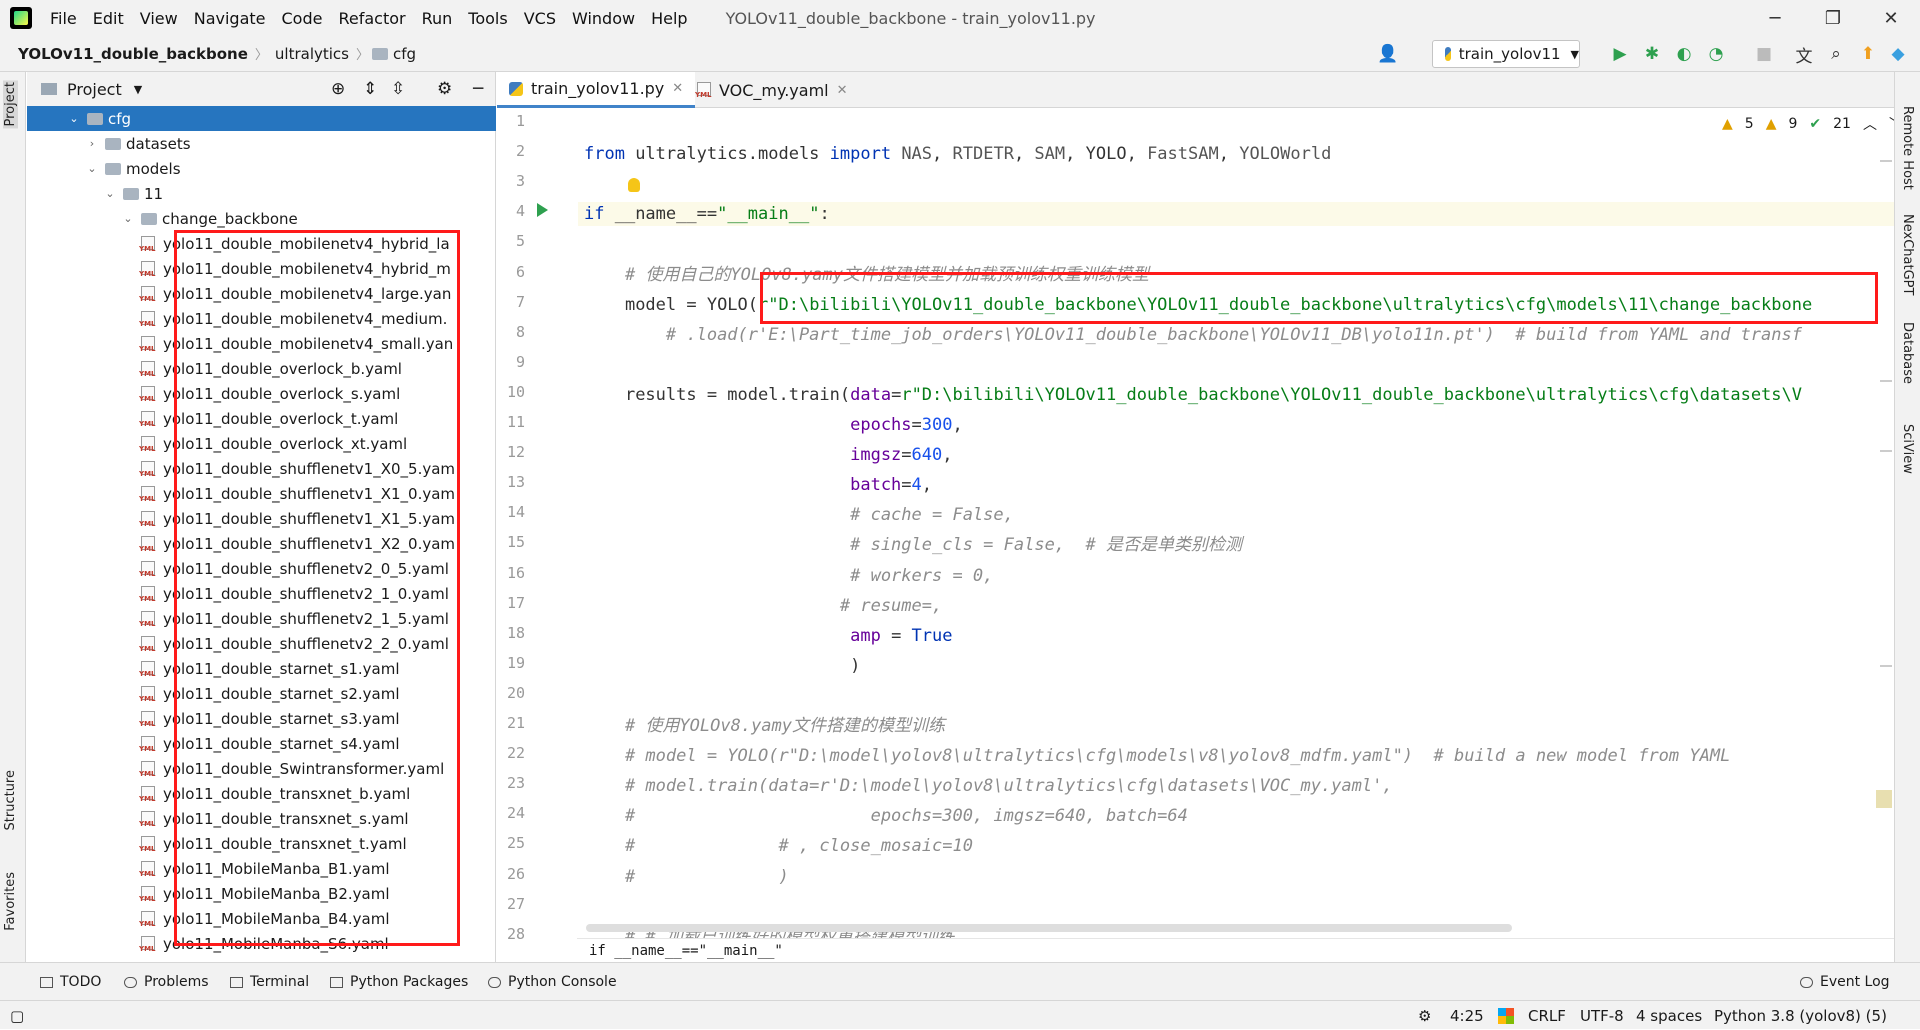 This screenshot has height=1030, width=1920. What do you see at coordinates (596, 90) in the screenshot?
I see `tab-train-yolov11: train_yolov11.py ✕` at bounding box center [596, 90].